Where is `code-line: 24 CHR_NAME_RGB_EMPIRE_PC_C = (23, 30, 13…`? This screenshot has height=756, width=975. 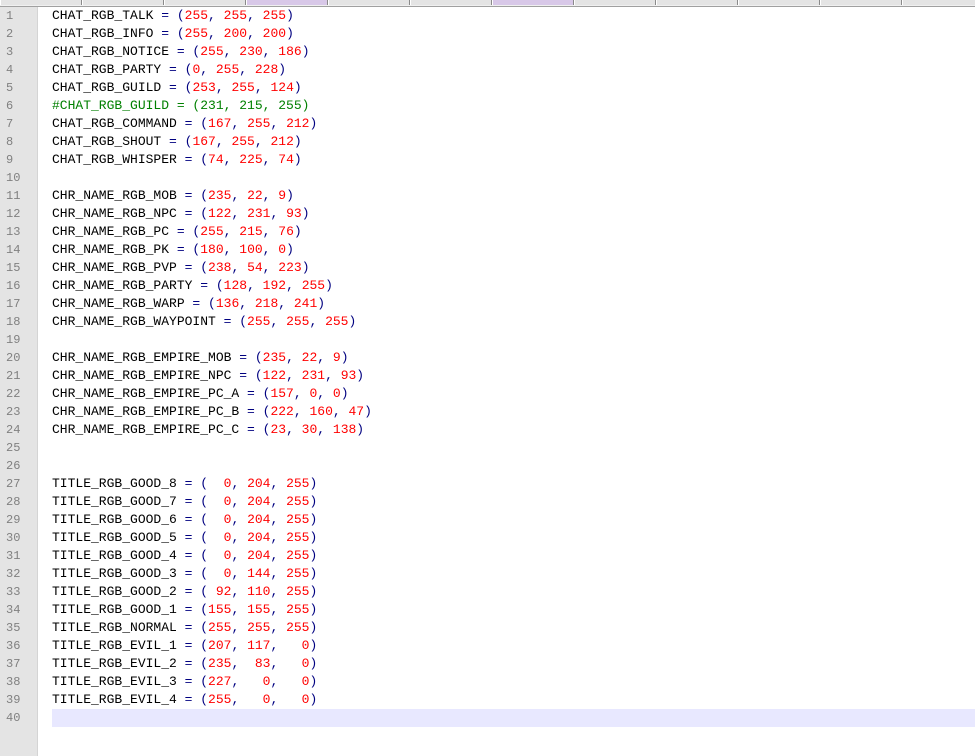 code-line: 24 CHR_NAME_RGB_EMPIRE_PC_C = (23, 30, 13… is located at coordinates (487, 430).